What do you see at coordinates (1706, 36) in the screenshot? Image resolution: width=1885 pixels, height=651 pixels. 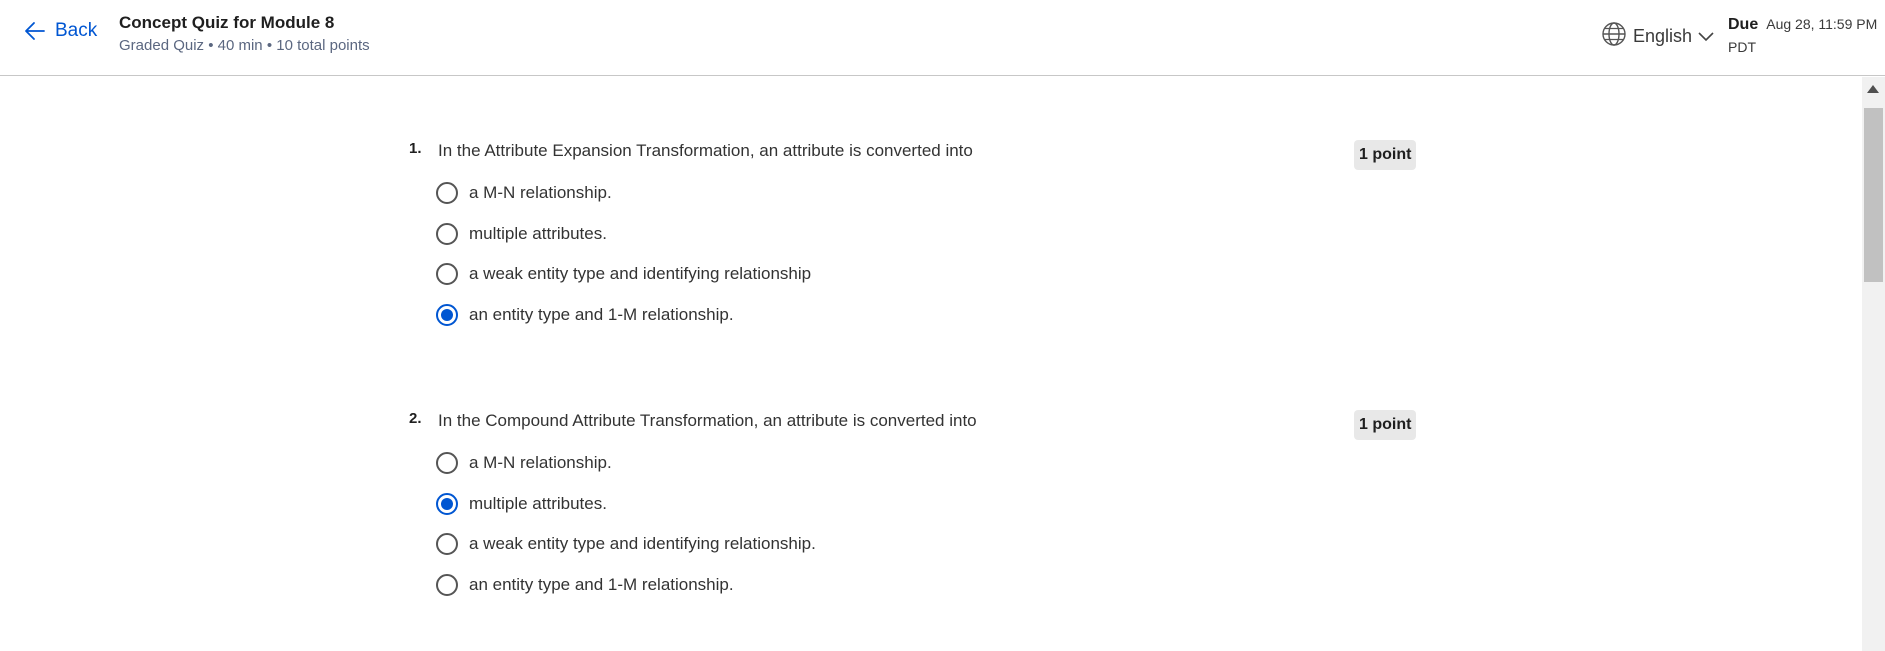 I see `chevron-down-icon` at bounding box center [1706, 36].